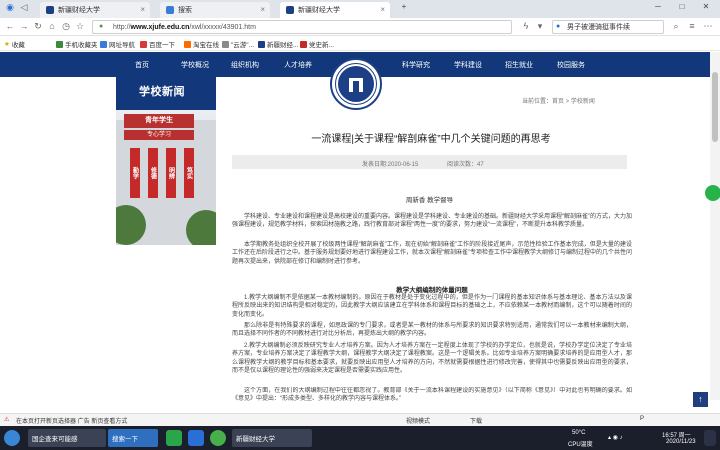 Image resolution: width=720 pixels, height=450 pixels. What do you see at coordinates (122, 27) in the screenshot?
I see `url-prefix: http://` at bounding box center [122, 27].